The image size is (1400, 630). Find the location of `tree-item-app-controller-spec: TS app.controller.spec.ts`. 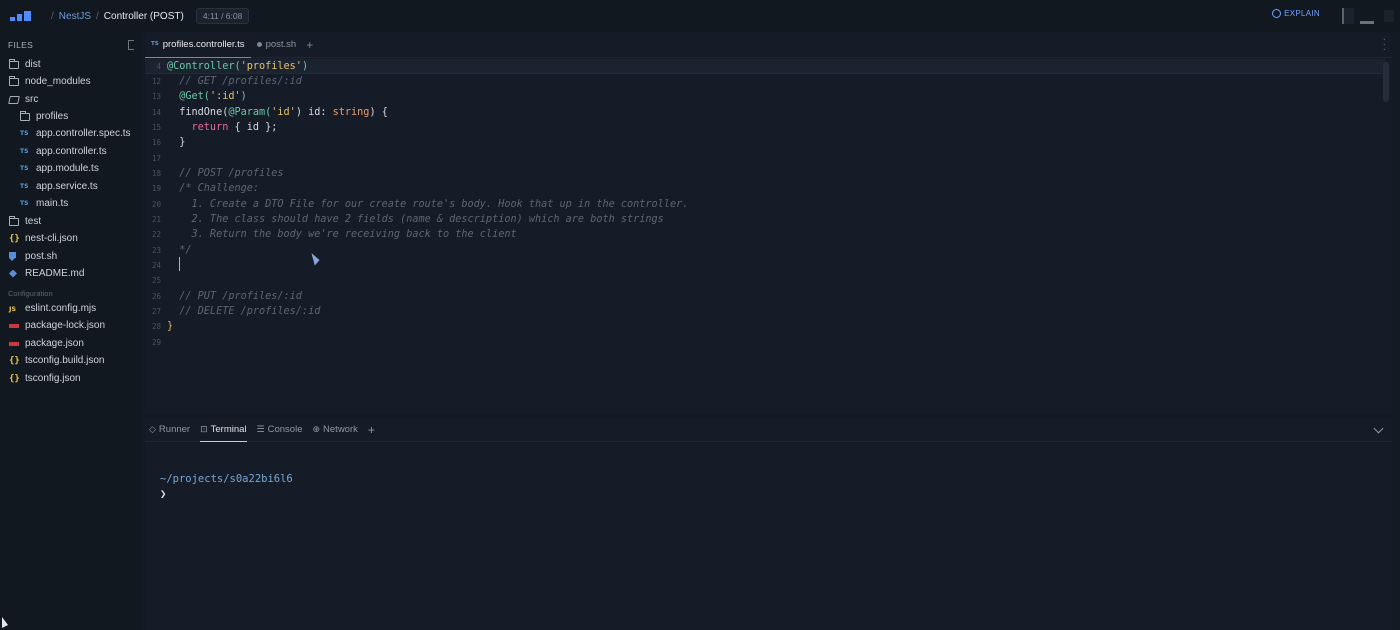

tree-item-app-controller-spec: TS app.controller.spec.ts is located at coordinates (75, 133).